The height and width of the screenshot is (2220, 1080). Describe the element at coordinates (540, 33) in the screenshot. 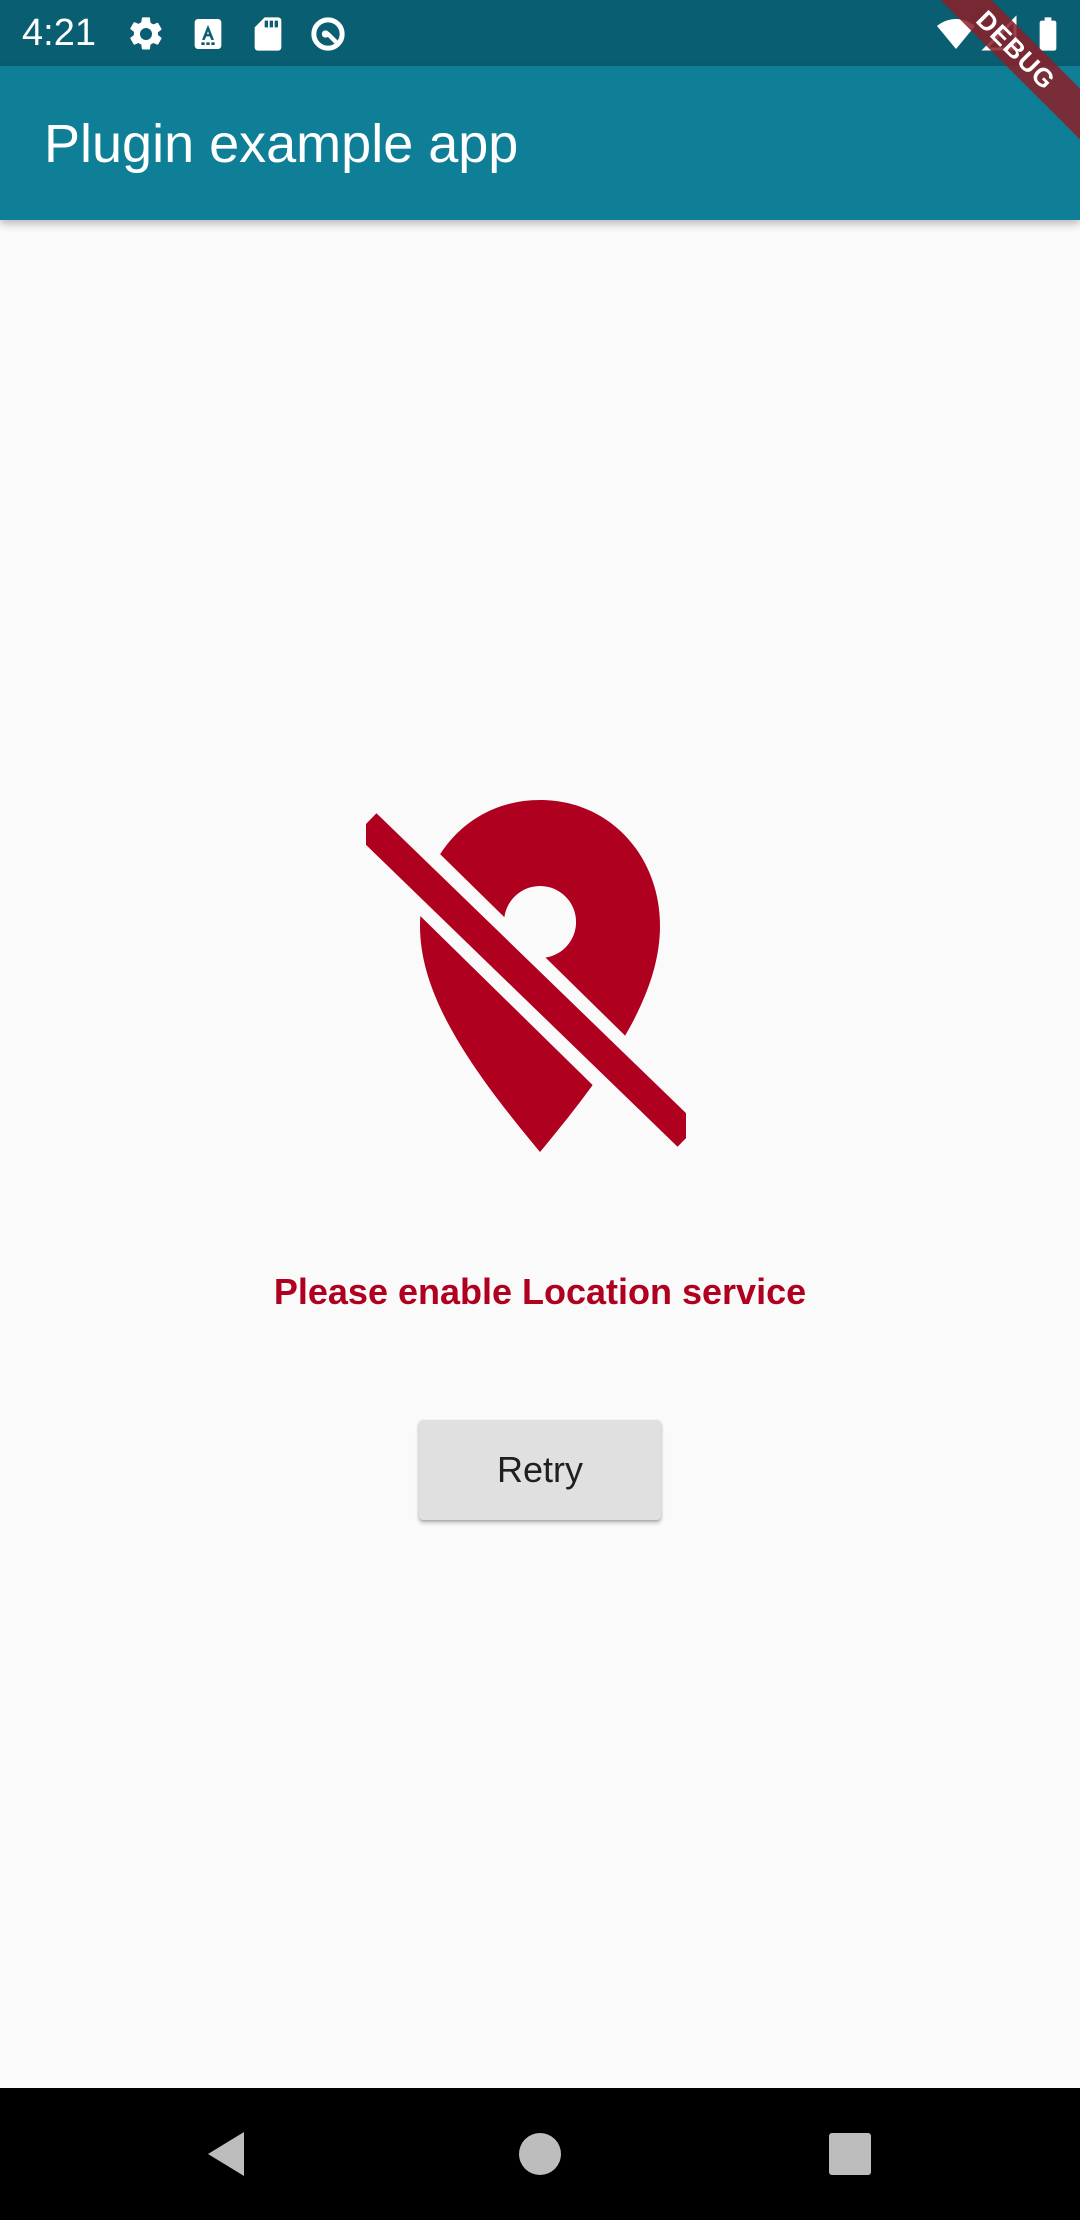

I see `status-bar: 4:21` at that location.